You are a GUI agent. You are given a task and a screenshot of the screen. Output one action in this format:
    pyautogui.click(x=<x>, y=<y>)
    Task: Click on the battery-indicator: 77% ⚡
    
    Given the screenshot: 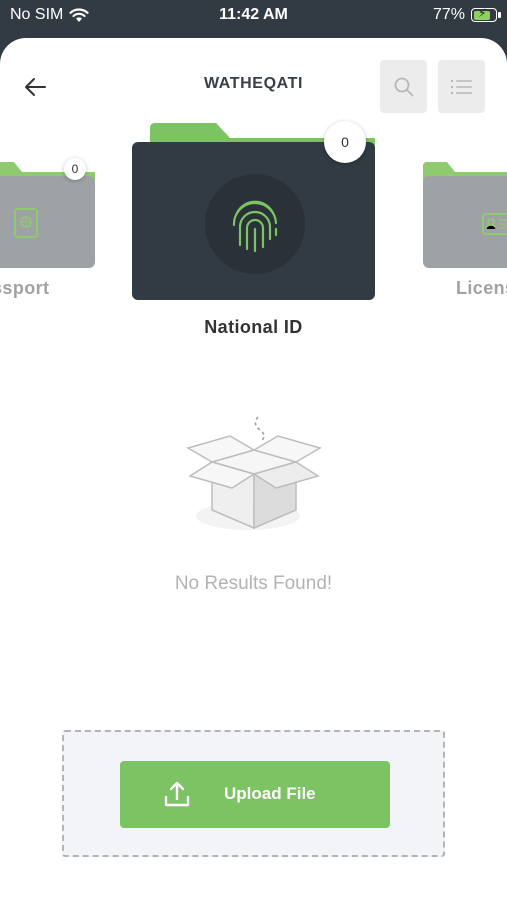 What is the action you would take?
    pyautogui.click(x=466, y=15)
    